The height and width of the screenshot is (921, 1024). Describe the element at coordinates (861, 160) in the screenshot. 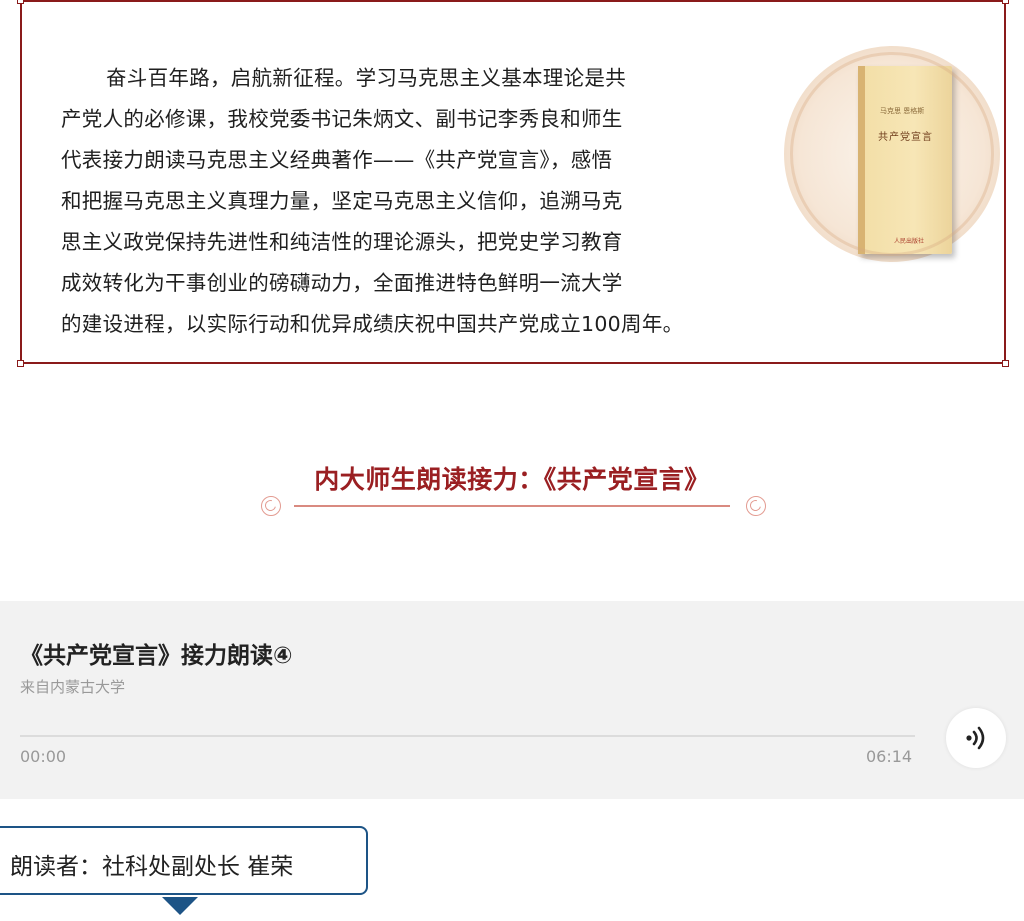

I see `book-spine` at that location.